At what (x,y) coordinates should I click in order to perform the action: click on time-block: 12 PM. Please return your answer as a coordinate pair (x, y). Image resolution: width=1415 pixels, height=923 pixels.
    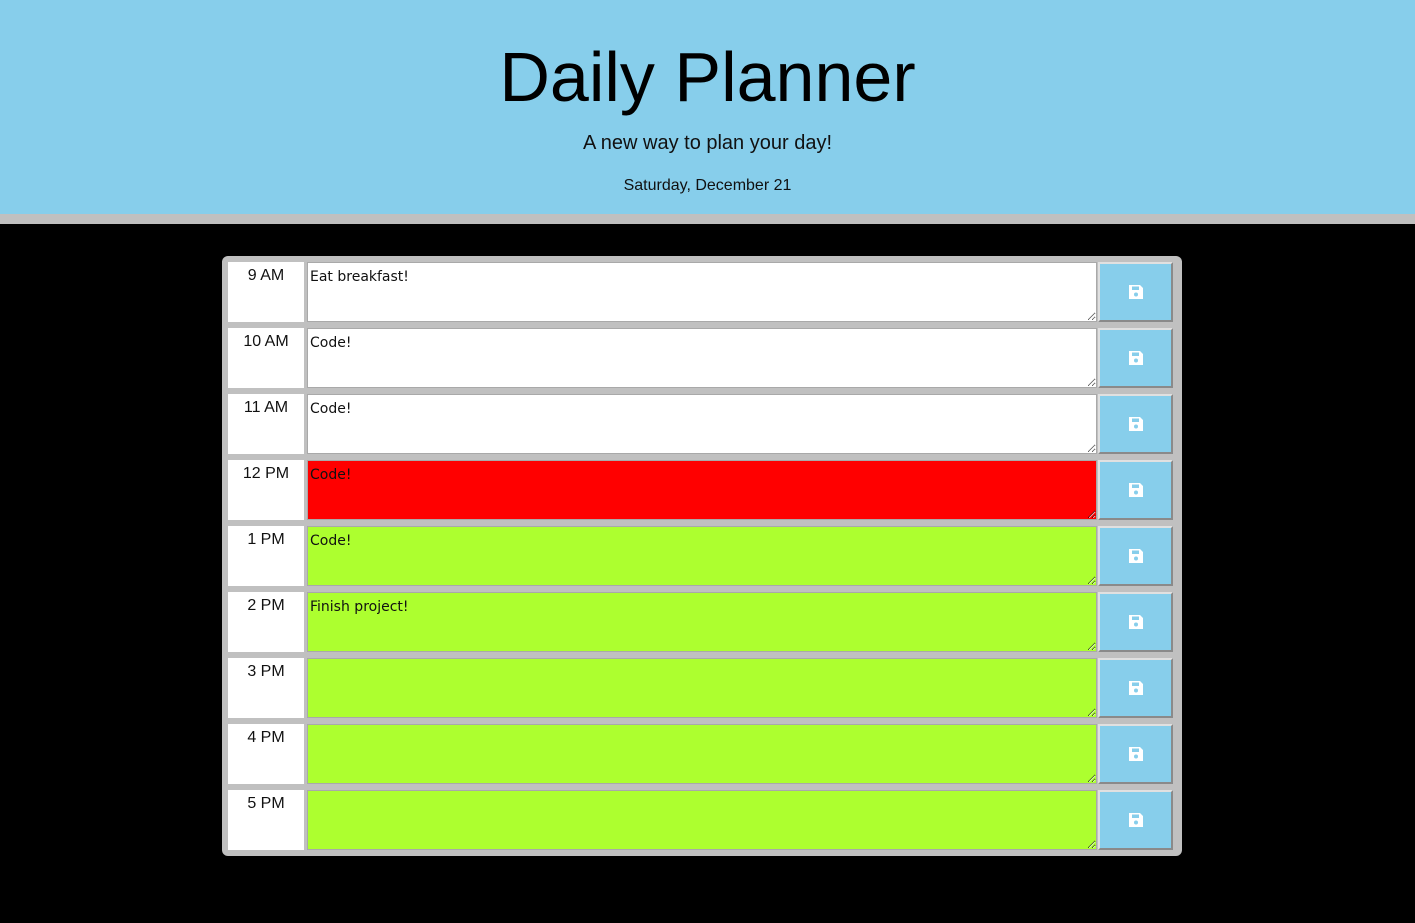
    Looking at the image, I should click on (702, 487).